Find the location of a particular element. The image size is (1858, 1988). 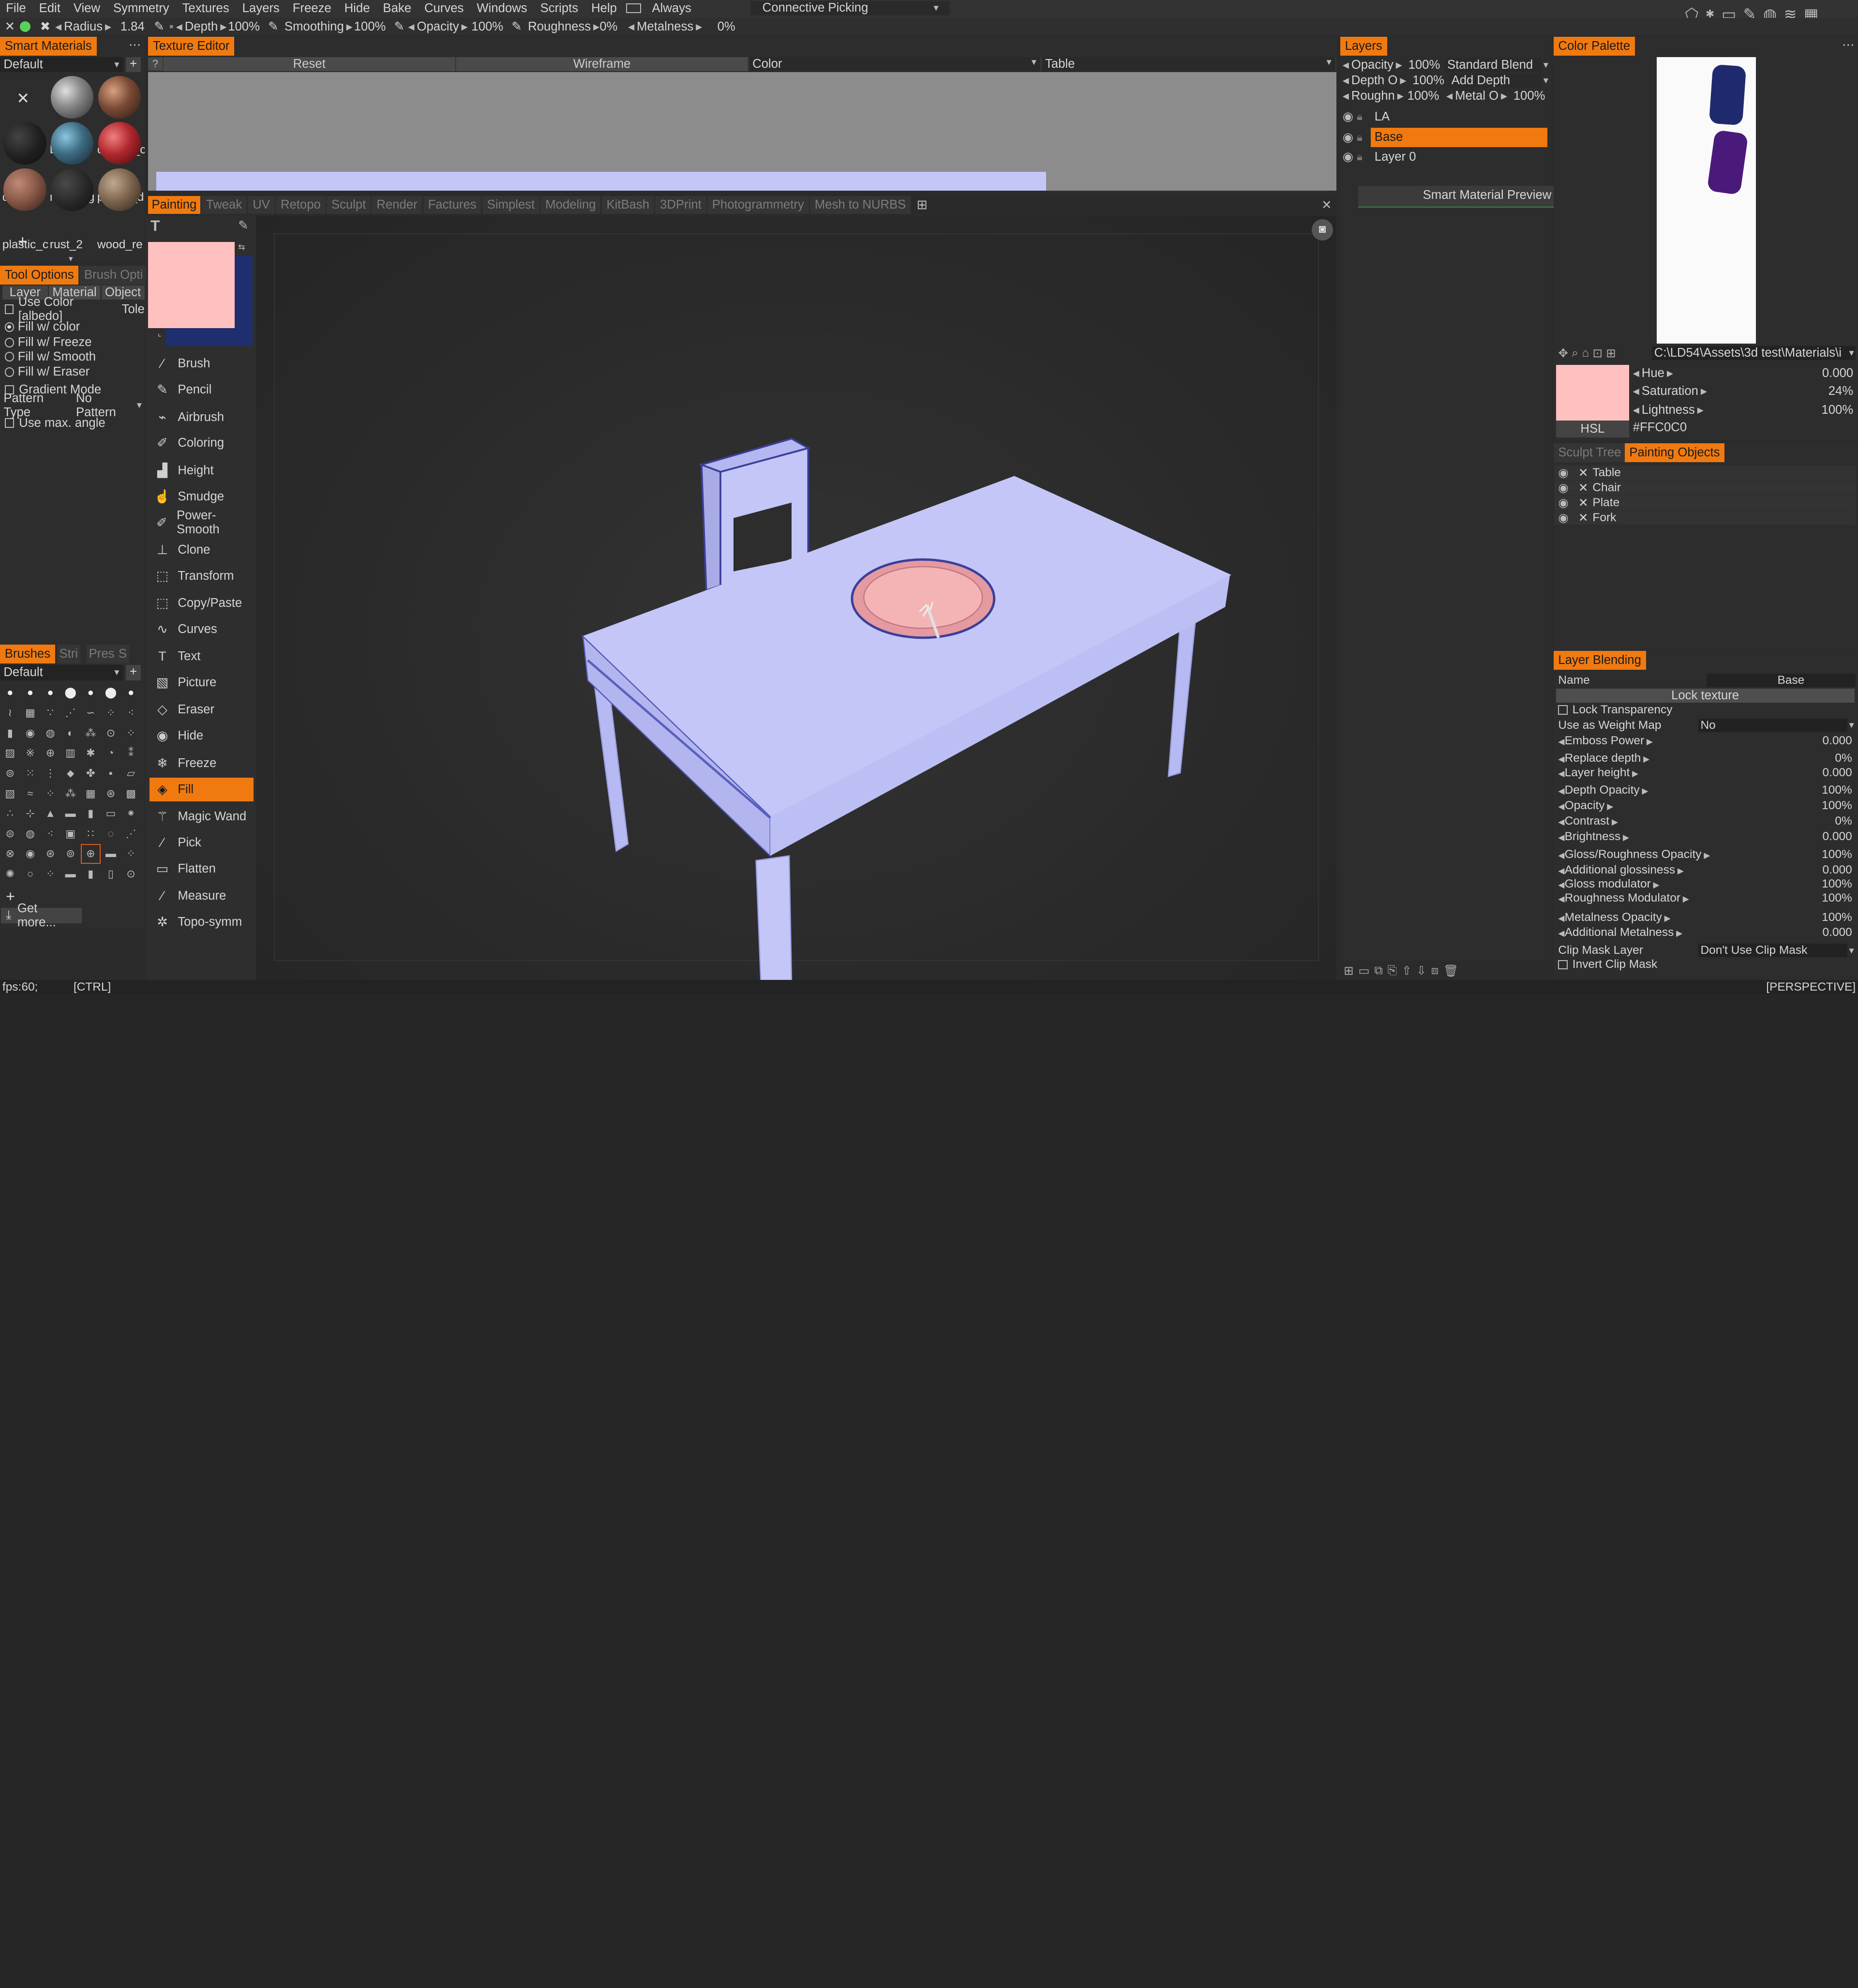

blend-property-row: ◀Additional Metalness ▶ 0.000 is located at coordinates (1705, 933).